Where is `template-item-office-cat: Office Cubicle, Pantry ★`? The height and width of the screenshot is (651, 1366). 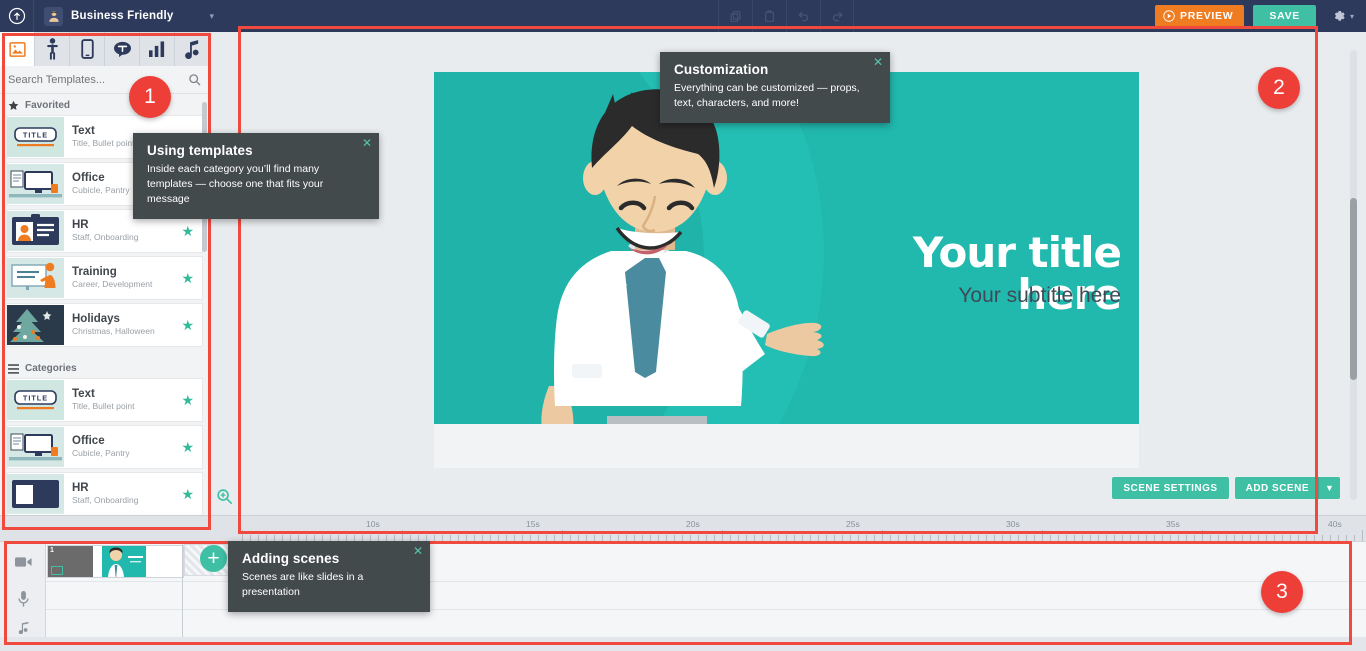 template-item-office-cat: Office Cubicle, Pantry ★ is located at coordinates (104, 447).